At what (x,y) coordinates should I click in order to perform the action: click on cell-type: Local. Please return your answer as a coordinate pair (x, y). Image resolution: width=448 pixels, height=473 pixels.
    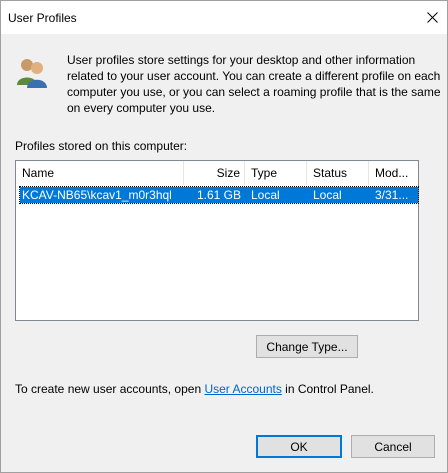
    Looking at the image, I should click on (265, 195).